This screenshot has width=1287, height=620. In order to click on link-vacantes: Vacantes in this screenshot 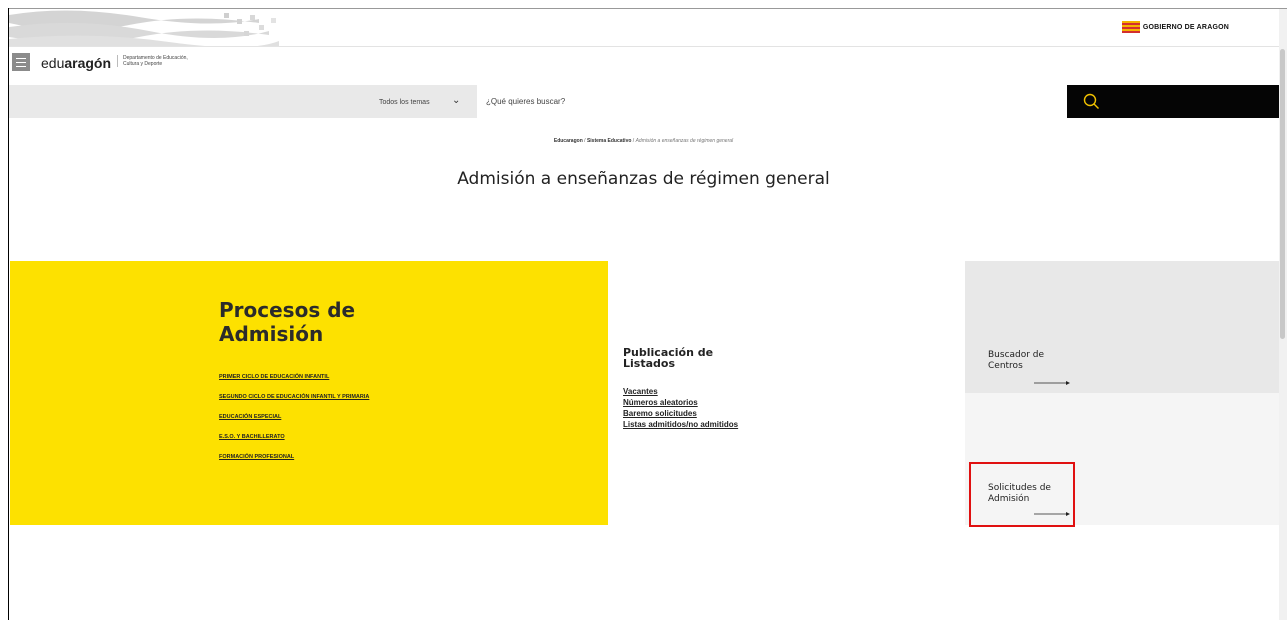, I will do `click(640, 391)`.